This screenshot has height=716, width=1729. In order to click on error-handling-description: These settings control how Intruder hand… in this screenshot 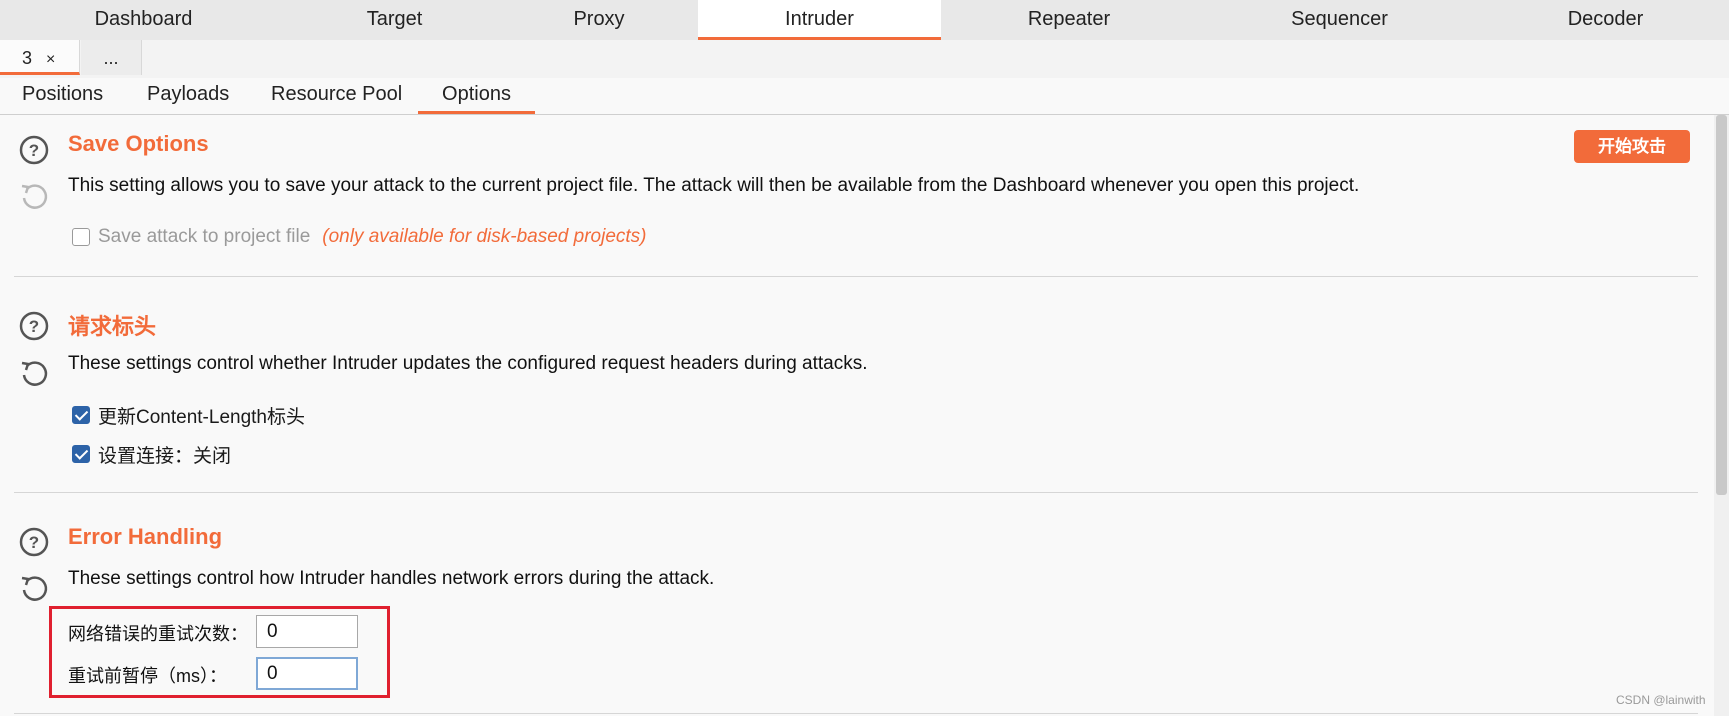, I will do `click(391, 578)`.